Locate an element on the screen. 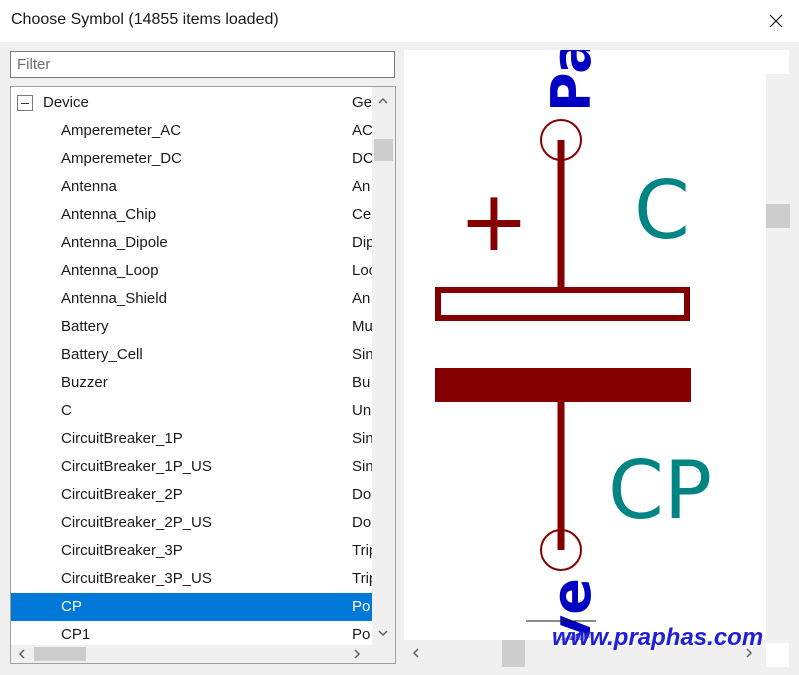 Image resolution: width=799 pixels, height=675 pixels. tree-item-name: Antenna_Shield is located at coordinates (114, 298).